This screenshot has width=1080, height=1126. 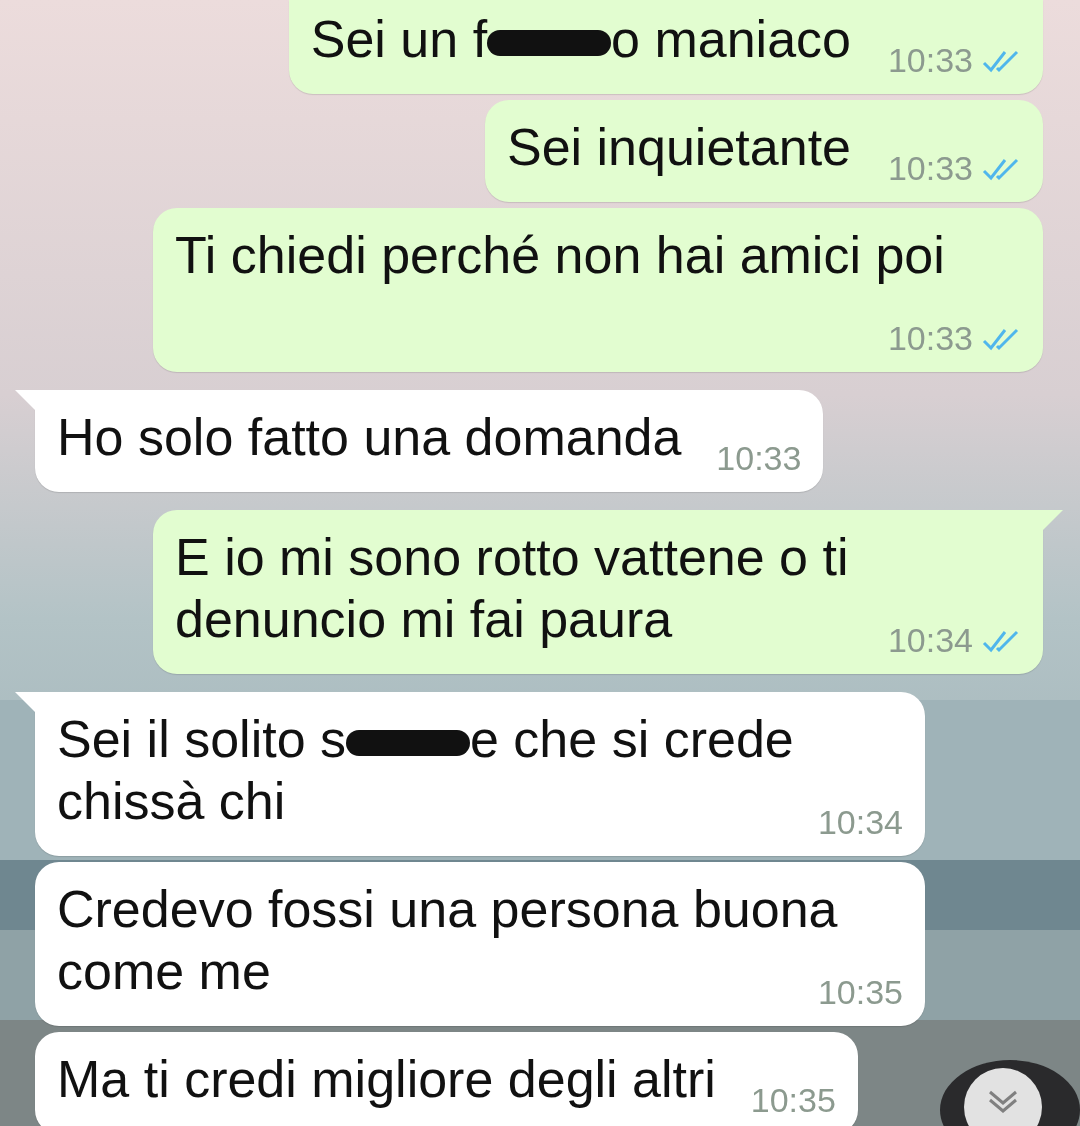 What do you see at coordinates (1003, 1101) in the screenshot?
I see `double-chevron-down-icon` at bounding box center [1003, 1101].